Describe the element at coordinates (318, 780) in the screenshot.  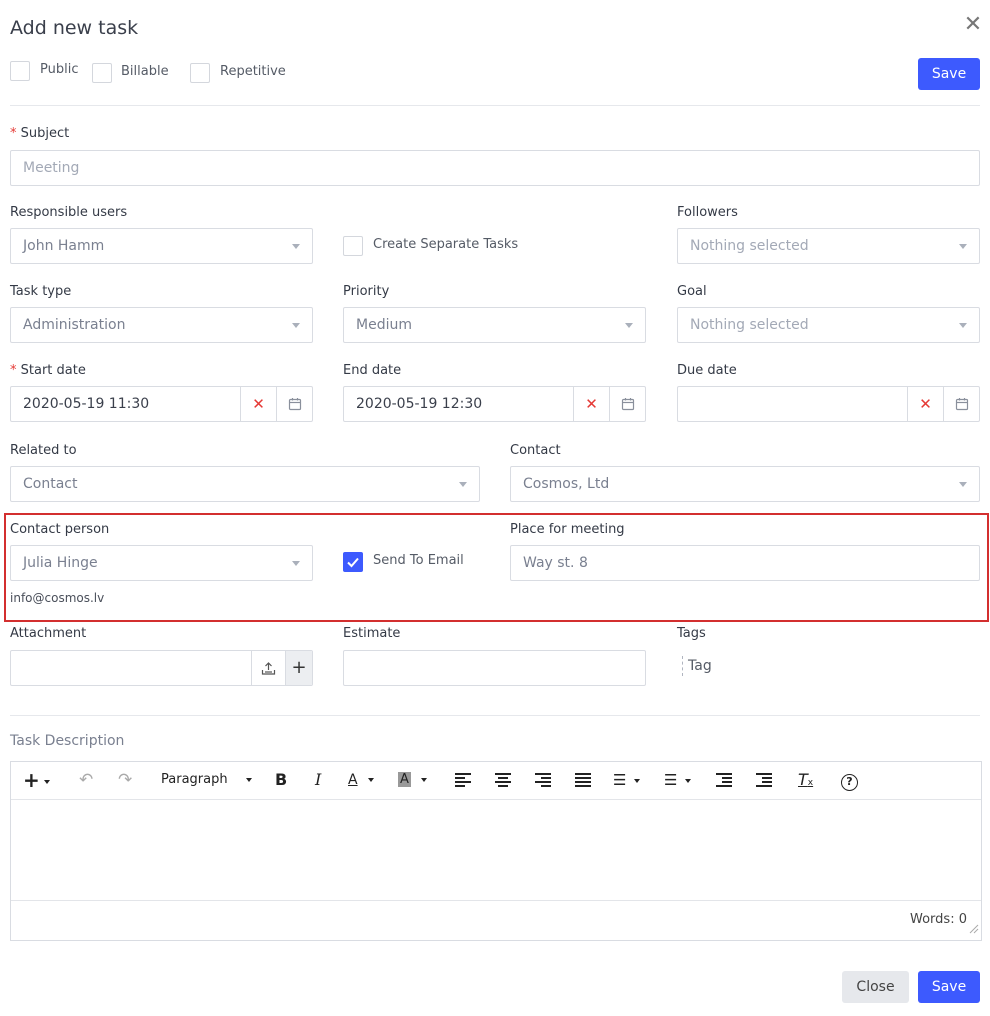
I see `italic-icon: I` at that location.